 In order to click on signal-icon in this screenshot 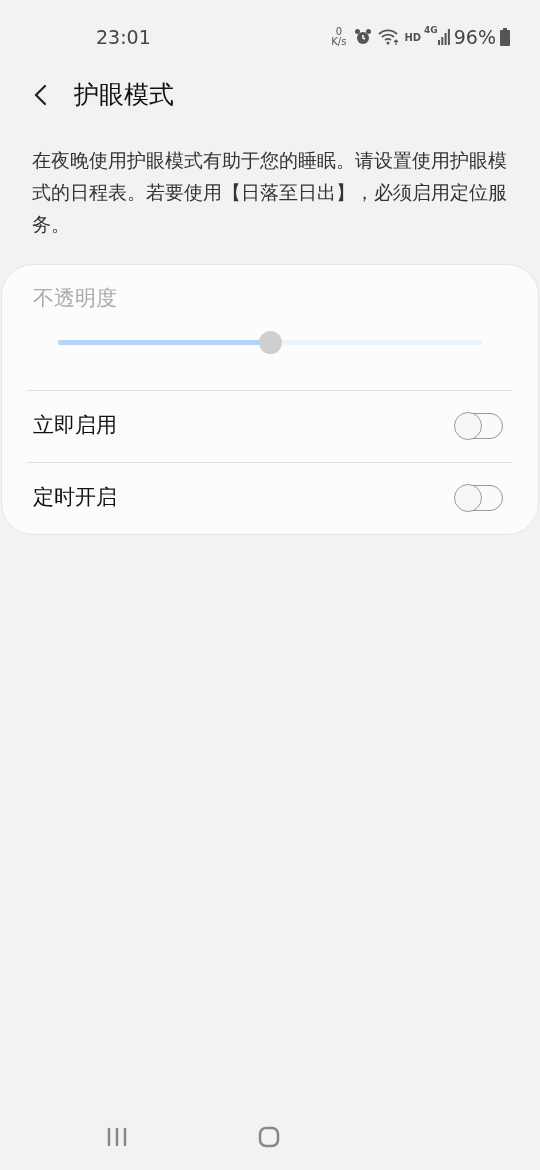, I will do `click(443, 37)`.